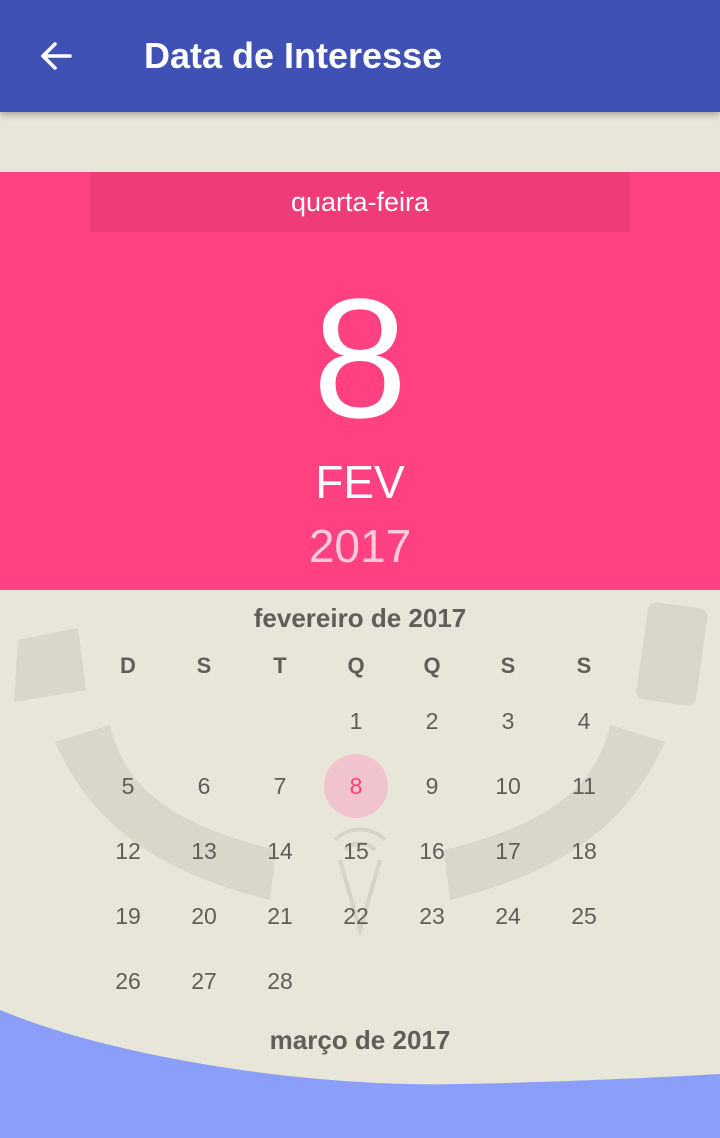  What do you see at coordinates (128, 665) in the screenshot?
I see `weekday-header-sunday: D` at bounding box center [128, 665].